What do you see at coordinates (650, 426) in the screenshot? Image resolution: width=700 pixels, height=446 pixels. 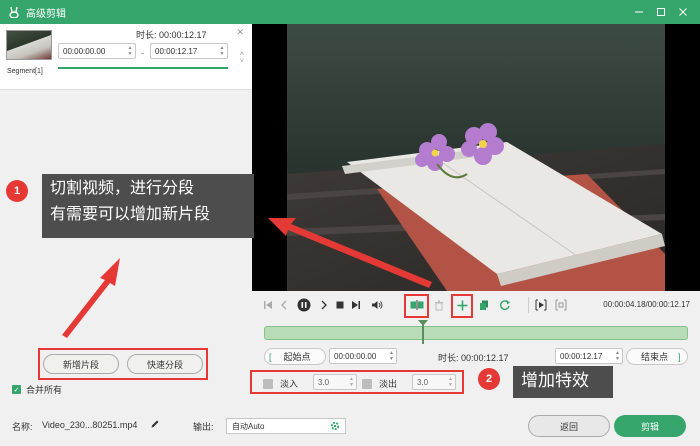 I see `cut-button: 剪辑` at bounding box center [650, 426].